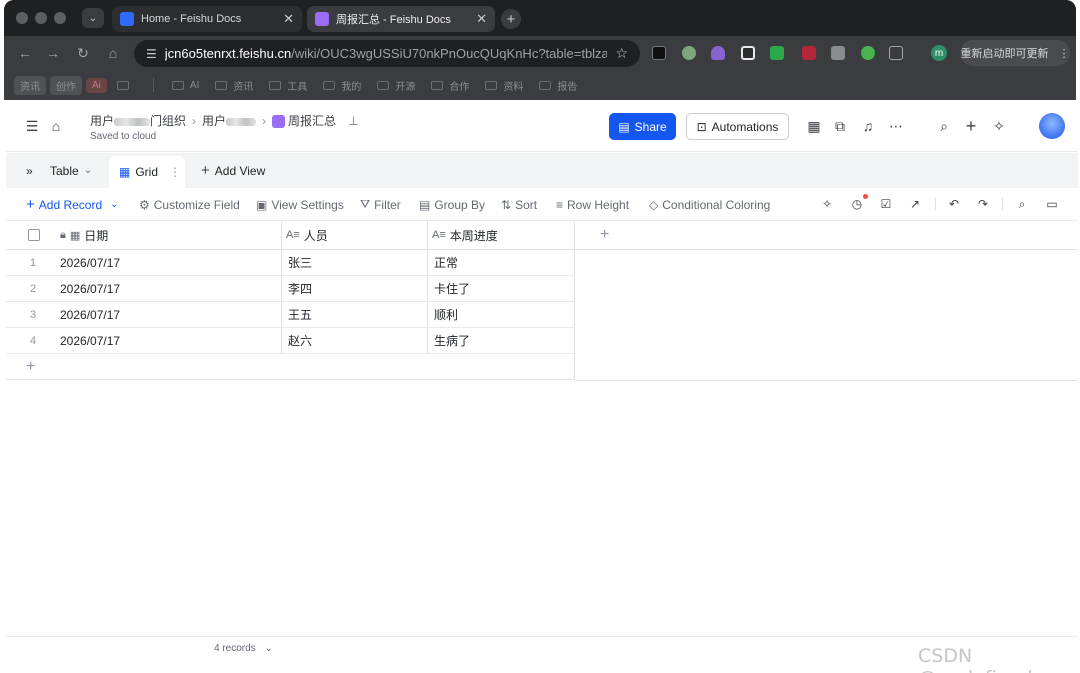 The image size is (1080, 673). I want to click on table-row: 3 2026/07/17 王五 顺利, so click(290, 315).